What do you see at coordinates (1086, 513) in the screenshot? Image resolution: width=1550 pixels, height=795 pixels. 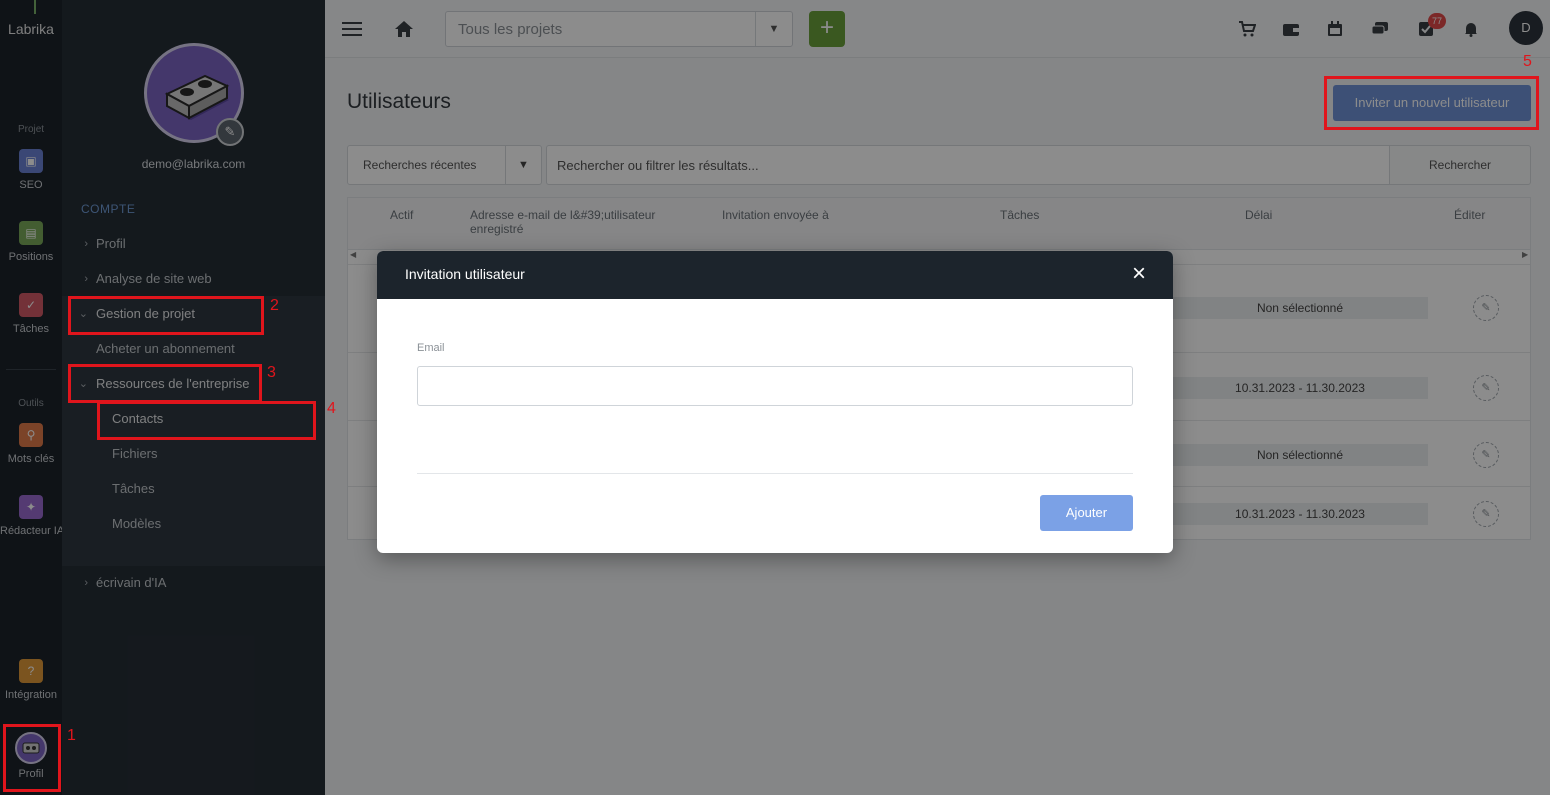 I see `add-button: Ajouter` at bounding box center [1086, 513].